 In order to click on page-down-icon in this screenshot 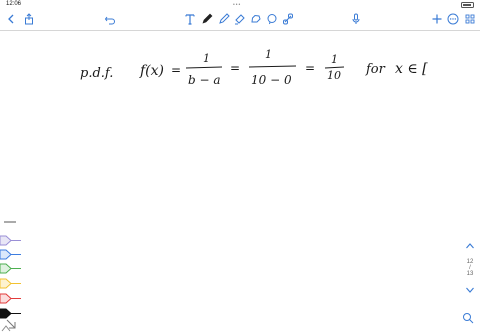, I will do `click(470, 290)`.